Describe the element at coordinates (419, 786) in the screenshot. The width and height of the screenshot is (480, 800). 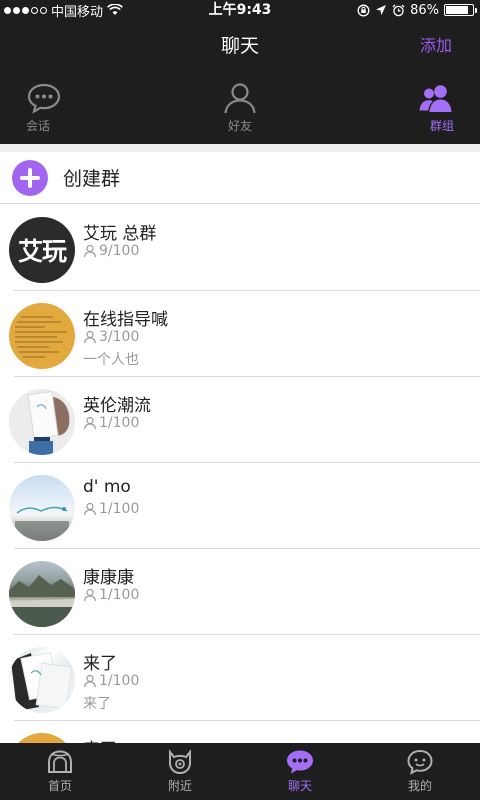
I see `tab-label: 我的` at that location.